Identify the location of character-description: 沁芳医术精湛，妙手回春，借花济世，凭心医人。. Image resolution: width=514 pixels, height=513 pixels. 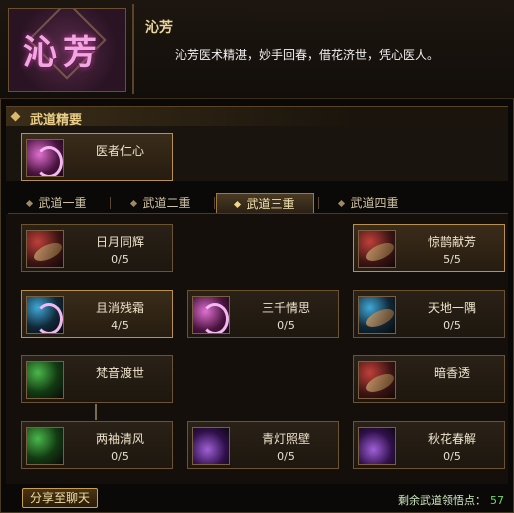
(307, 55).